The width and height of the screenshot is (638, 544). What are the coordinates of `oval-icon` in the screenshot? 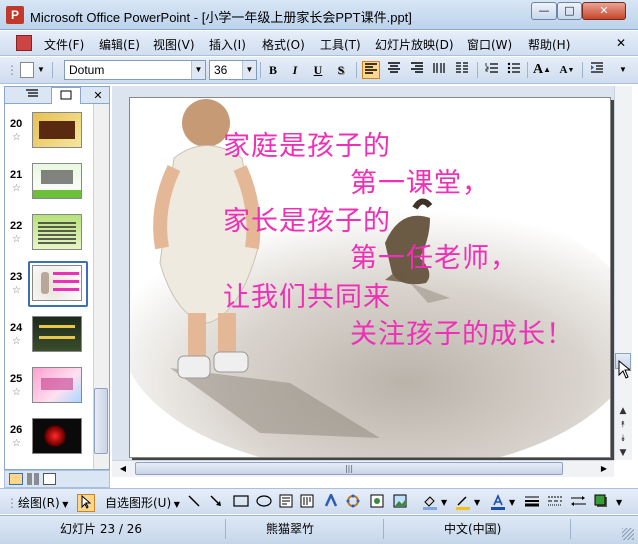 It's located at (264, 501).